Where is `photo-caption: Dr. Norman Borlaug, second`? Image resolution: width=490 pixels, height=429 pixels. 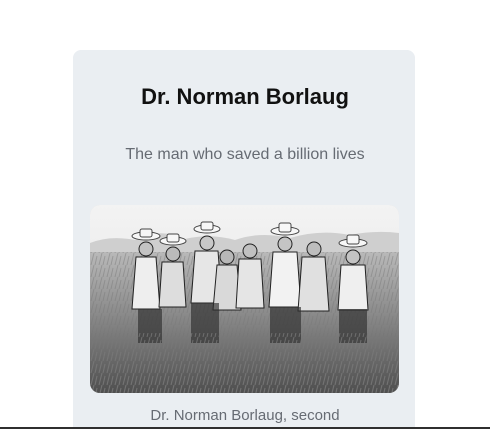
photo-caption: Dr. Norman Borlaug, second is located at coordinates (245, 415).